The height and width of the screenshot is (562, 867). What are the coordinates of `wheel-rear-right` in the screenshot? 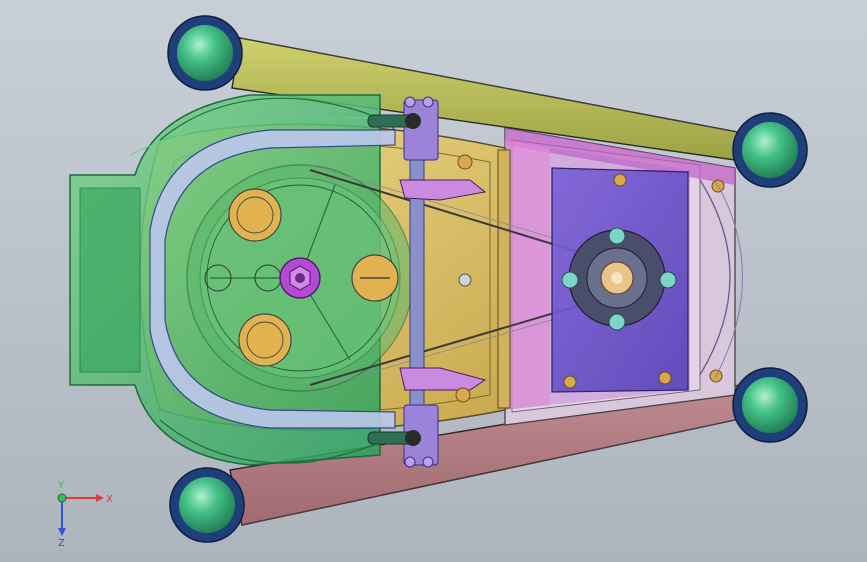 It's located at (770, 405).